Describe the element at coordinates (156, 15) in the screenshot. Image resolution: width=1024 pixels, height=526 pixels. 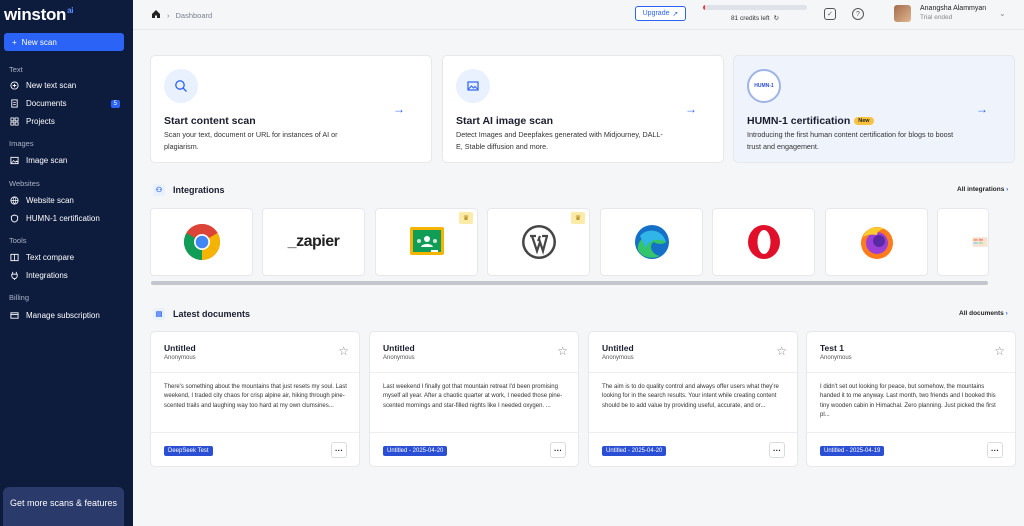
I see `home-icon` at that location.